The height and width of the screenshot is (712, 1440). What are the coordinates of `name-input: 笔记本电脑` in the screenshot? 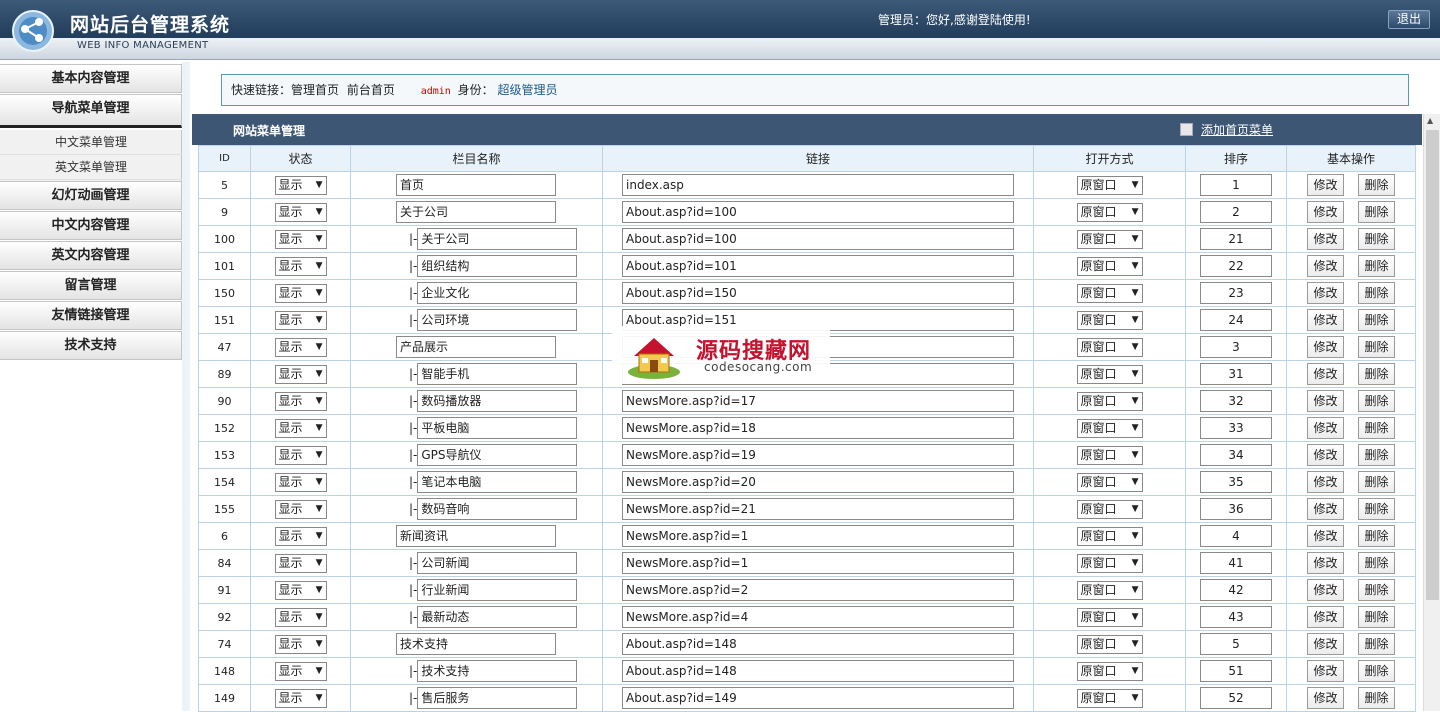 It's located at (497, 482).